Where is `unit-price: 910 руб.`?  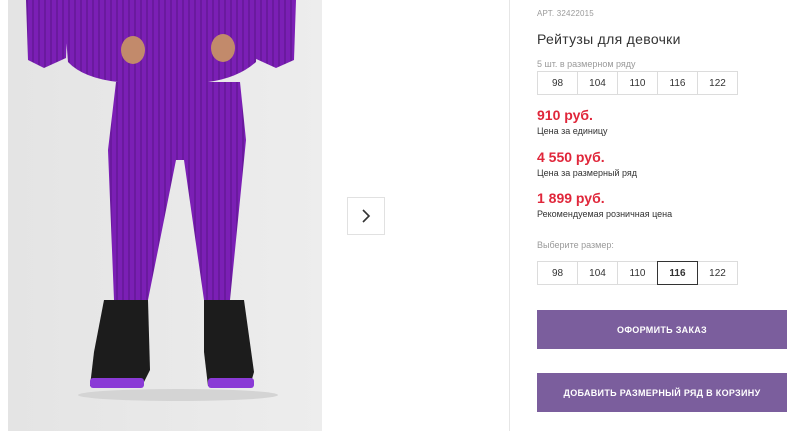
unit-price: 910 руб. is located at coordinates (565, 115).